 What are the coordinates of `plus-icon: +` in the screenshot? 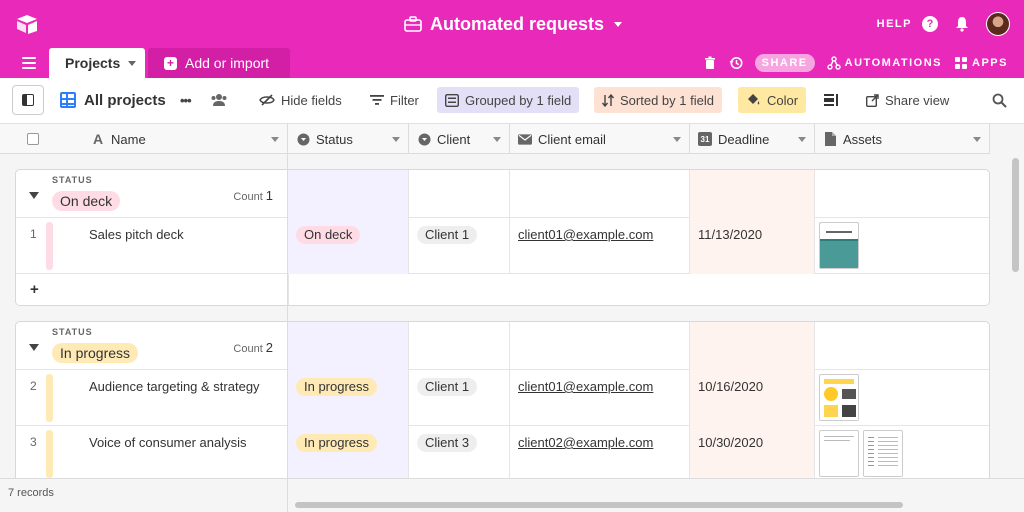 It's located at (170, 63).